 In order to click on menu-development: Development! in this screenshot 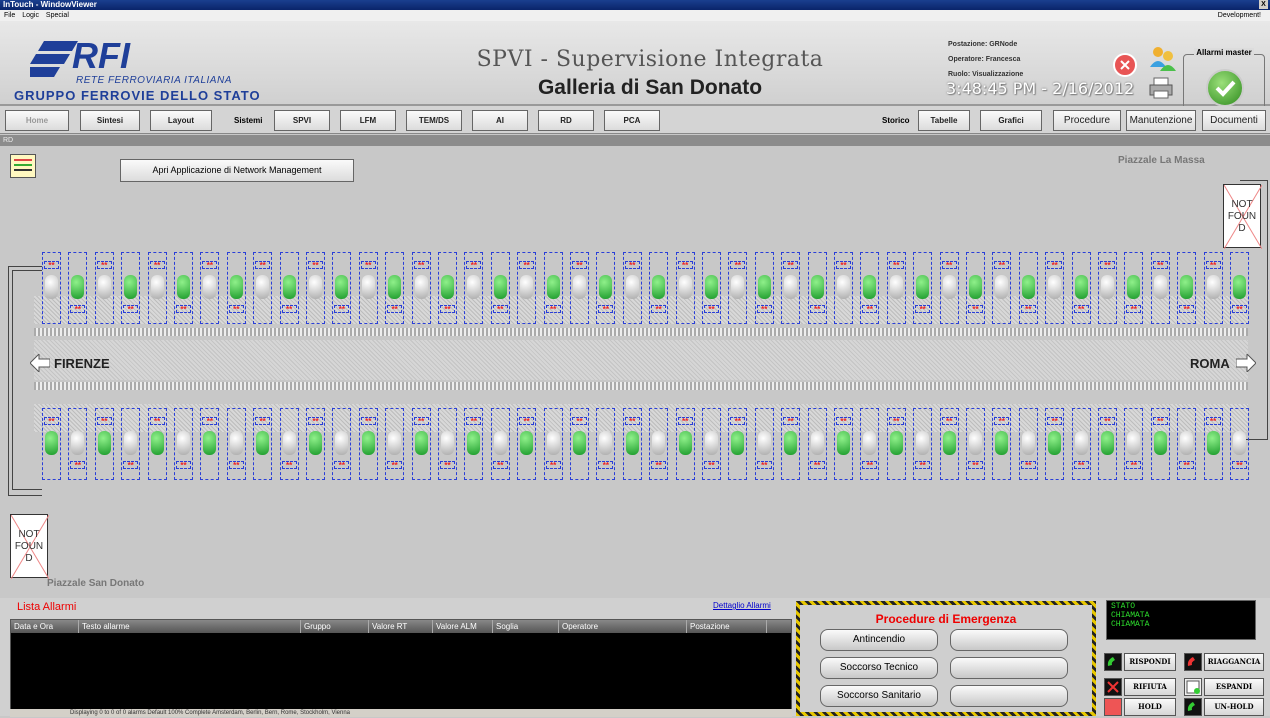, I will do `click(1239, 15)`.